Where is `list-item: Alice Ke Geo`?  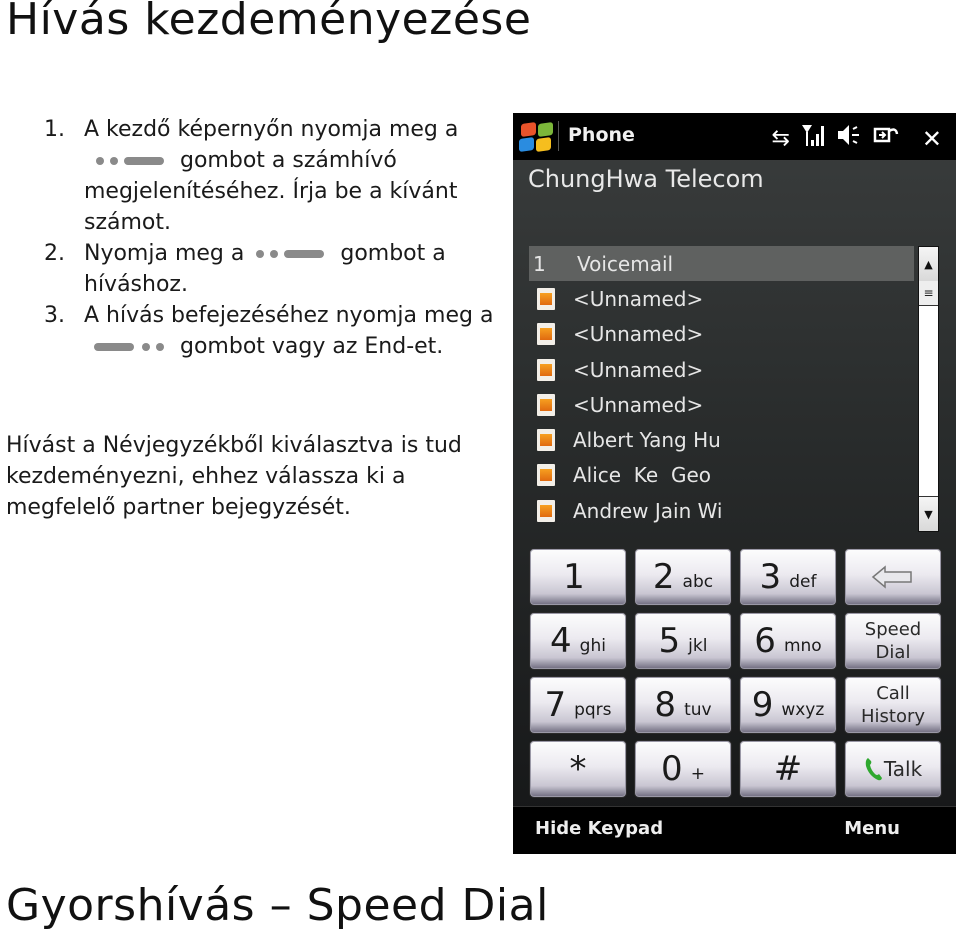
list-item: Alice Ke Geo is located at coordinates (721, 475).